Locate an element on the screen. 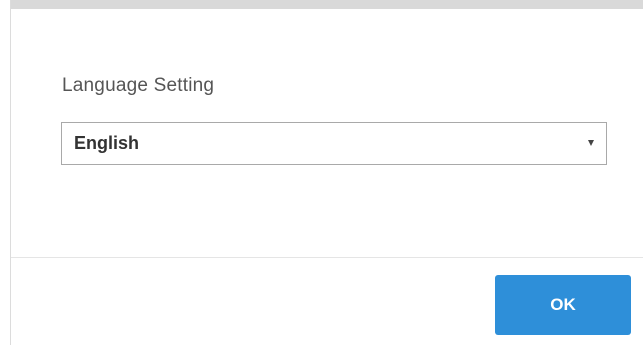 The image size is (643, 345). dropdown-arrow-icon is located at coordinates (591, 143).